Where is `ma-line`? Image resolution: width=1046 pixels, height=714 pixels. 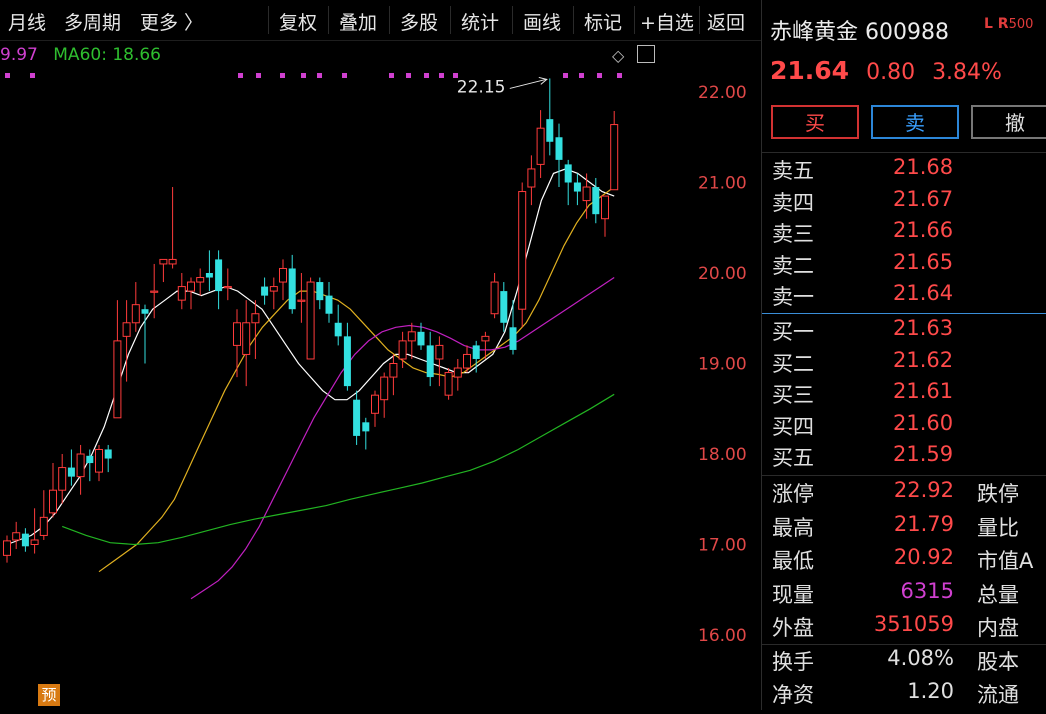
ma-line is located at coordinates (338, 469).